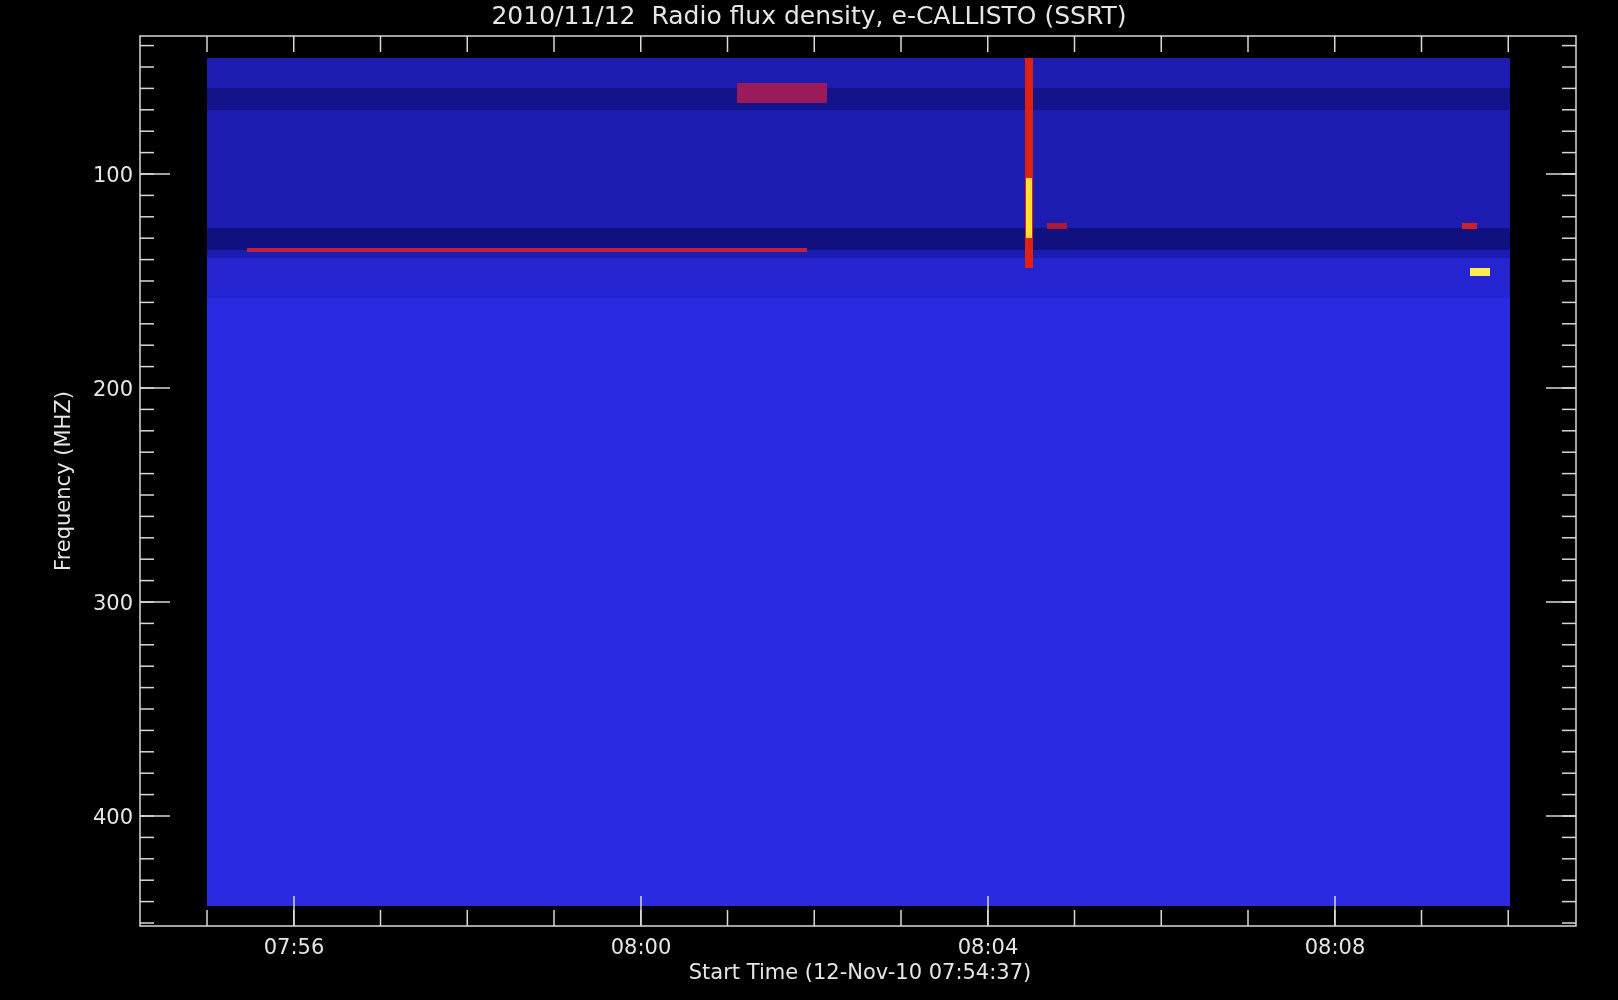 This screenshot has width=1618, height=1000. What do you see at coordinates (294, 947) in the screenshot?
I see `x-tick-label: 07:56` at bounding box center [294, 947].